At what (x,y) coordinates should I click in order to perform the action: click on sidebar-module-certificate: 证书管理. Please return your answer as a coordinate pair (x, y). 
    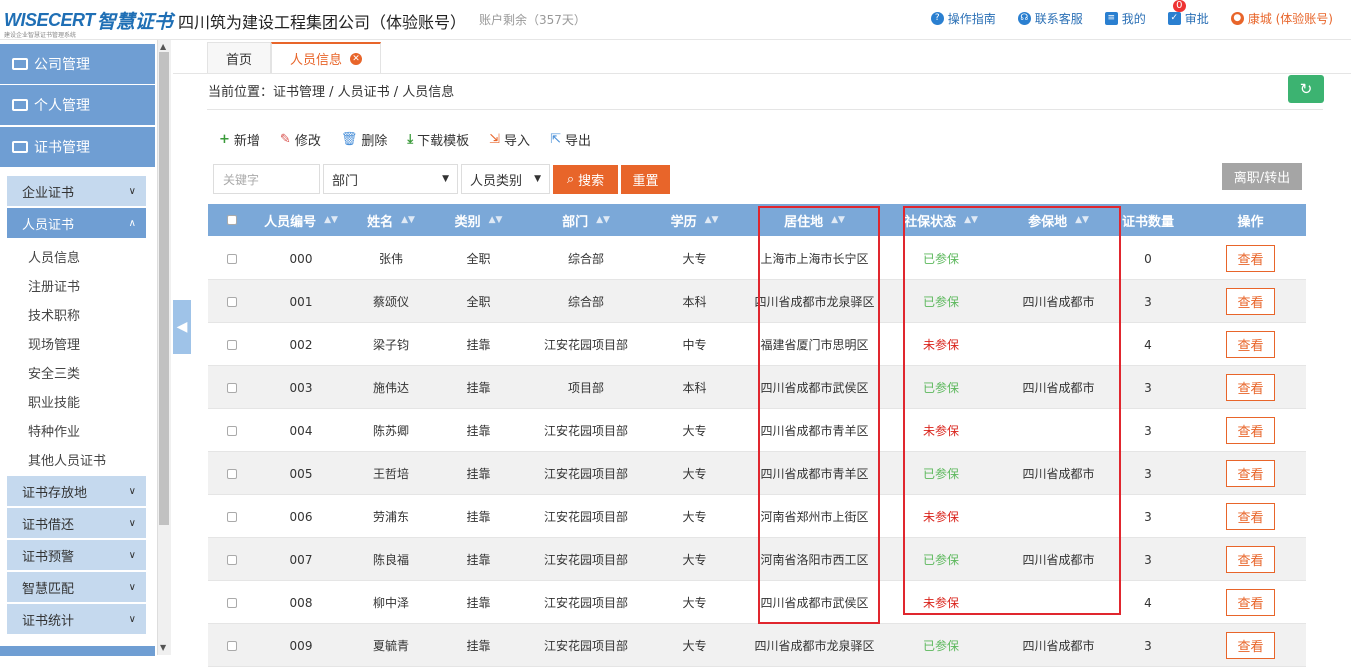
    Looking at the image, I should click on (77, 147).